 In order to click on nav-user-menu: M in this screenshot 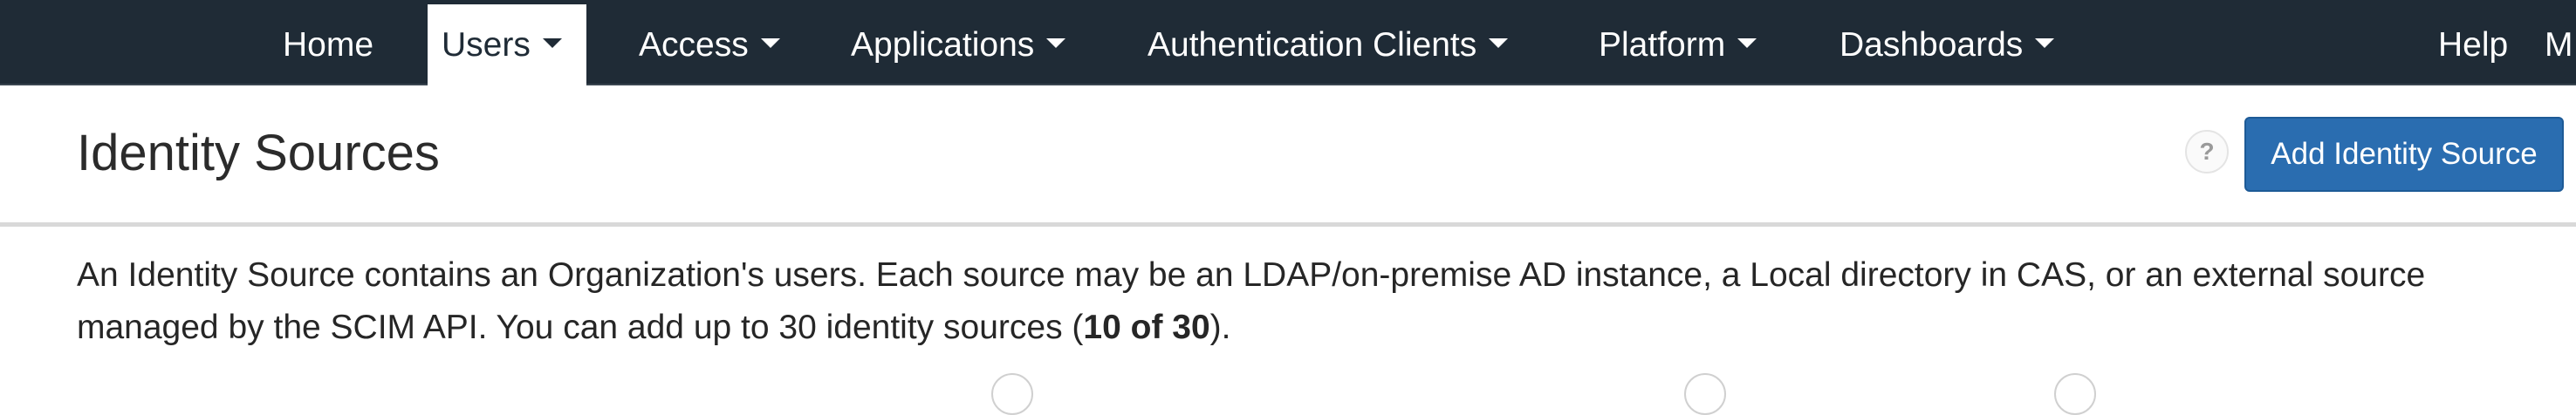, I will do `click(2559, 45)`.